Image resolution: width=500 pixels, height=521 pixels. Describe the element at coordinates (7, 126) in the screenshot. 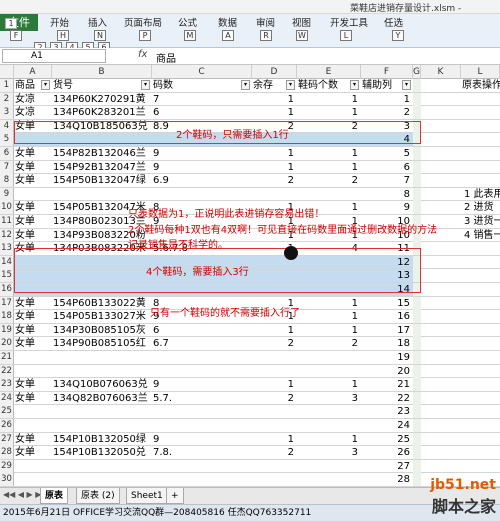

I see `row-number: 4` at that location.